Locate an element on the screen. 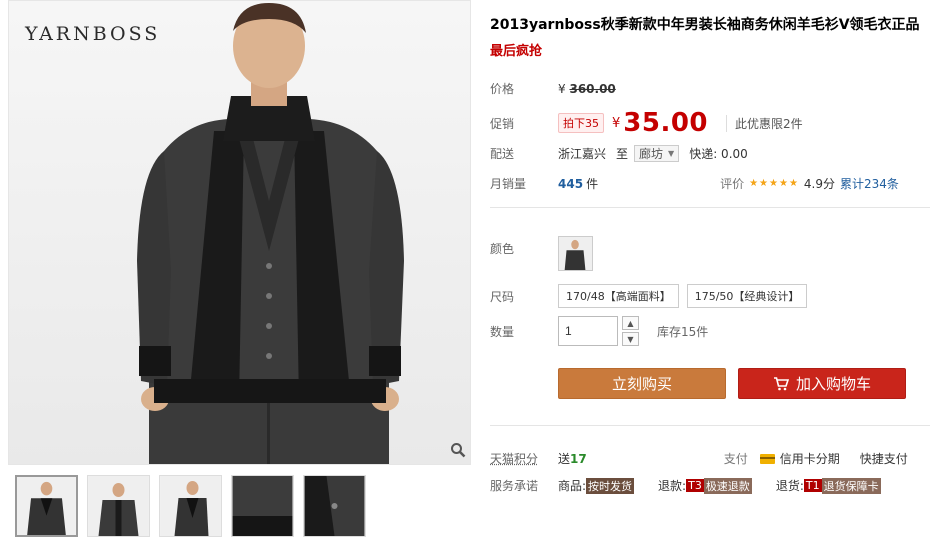 This screenshot has width=930, height=544. size-option-2: 175/50【经典设计】 is located at coordinates (747, 296).